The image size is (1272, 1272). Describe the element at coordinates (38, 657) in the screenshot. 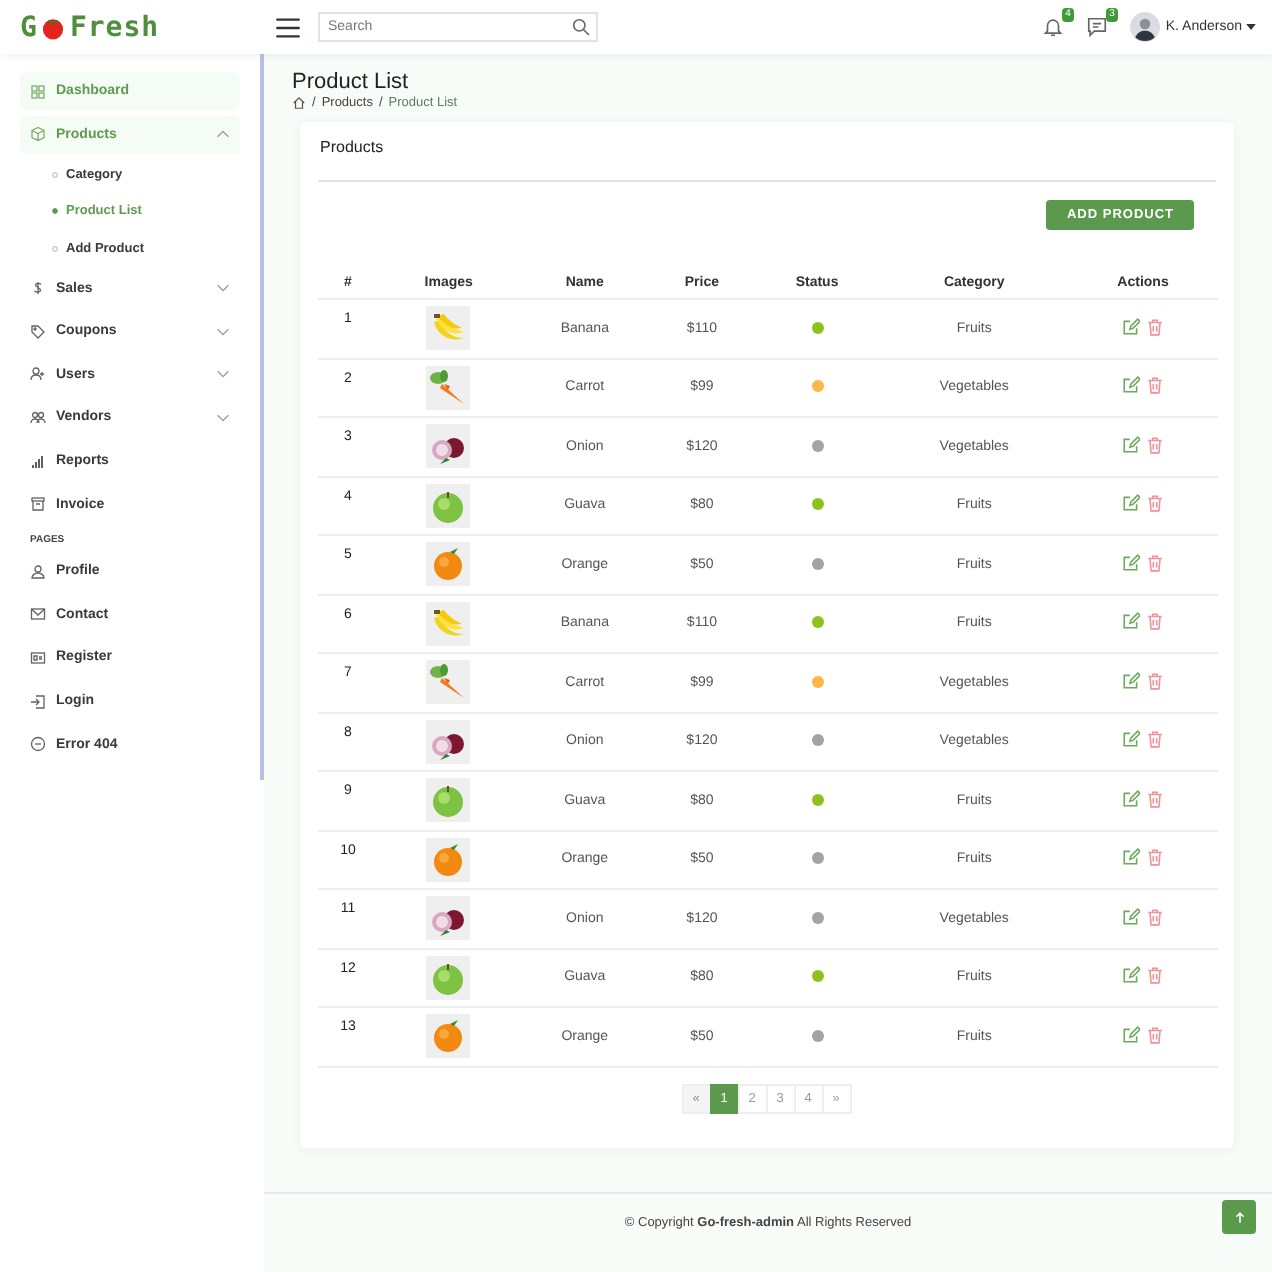

I see `id-card-icon` at that location.